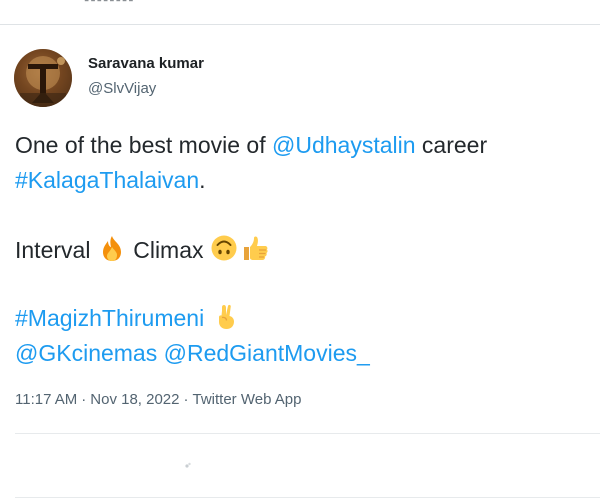 This screenshot has height=500, width=600. What do you see at coordinates (267, 353) in the screenshot?
I see `mention-redgiantmovies: @RedGiantMovies_` at bounding box center [267, 353].